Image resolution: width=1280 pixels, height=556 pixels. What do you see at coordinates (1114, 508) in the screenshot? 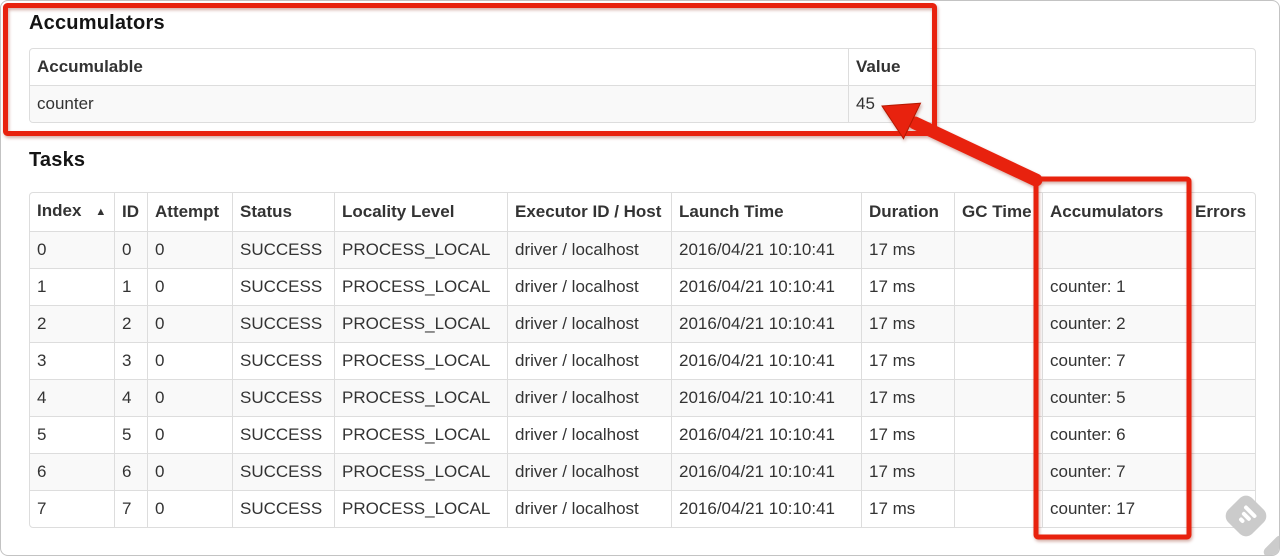
I see `task-cell-accumulators: counter: 17` at bounding box center [1114, 508].